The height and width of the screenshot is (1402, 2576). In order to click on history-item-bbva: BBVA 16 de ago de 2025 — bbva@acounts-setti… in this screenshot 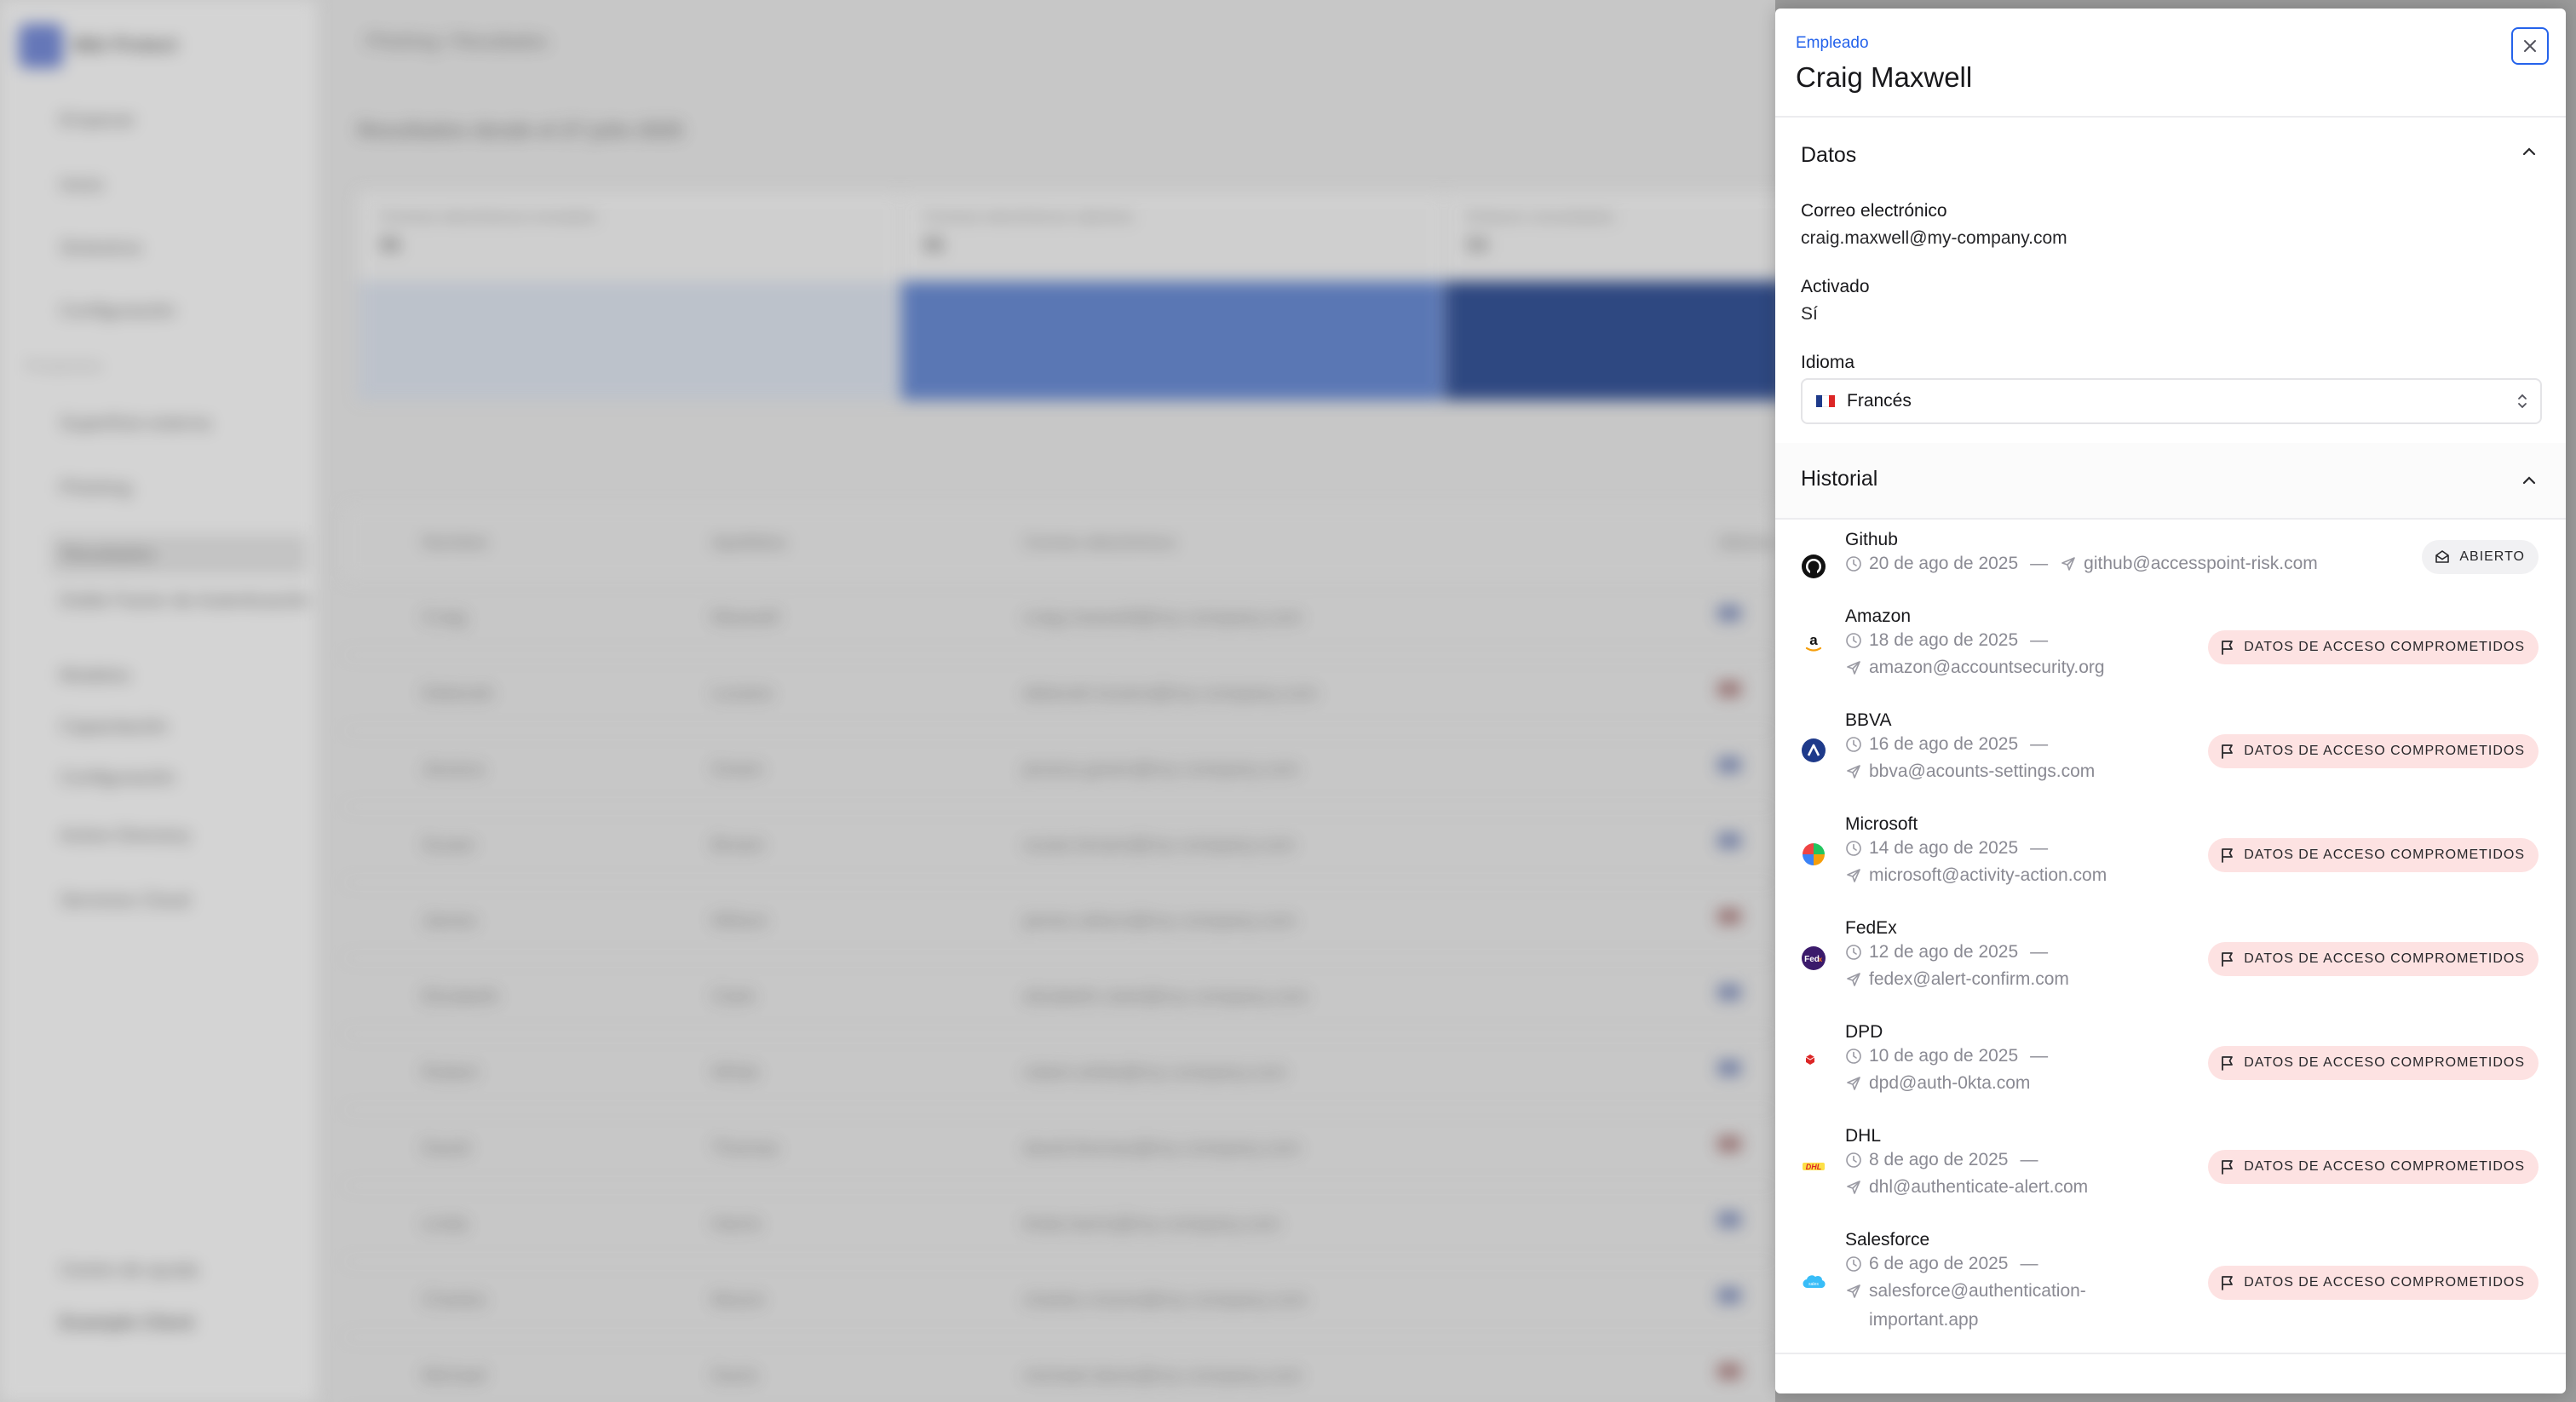, I will do `click(2171, 761)`.